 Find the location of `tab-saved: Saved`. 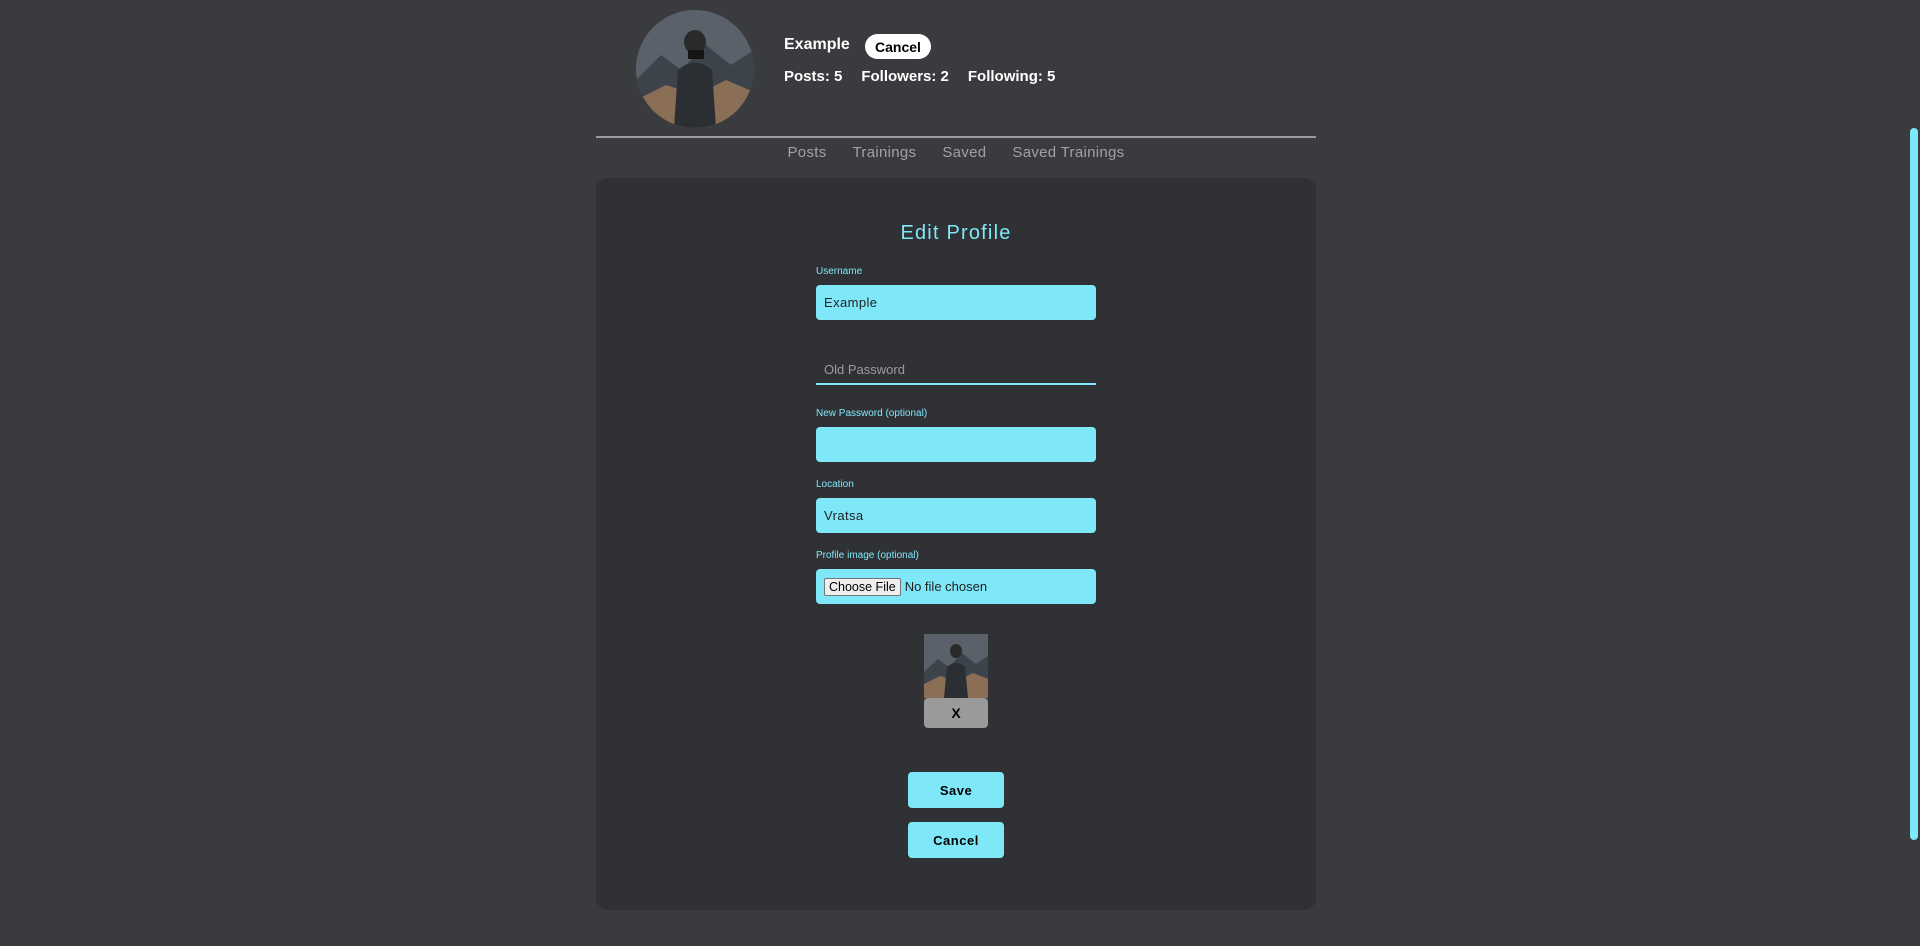

tab-saved: Saved is located at coordinates (964, 152).